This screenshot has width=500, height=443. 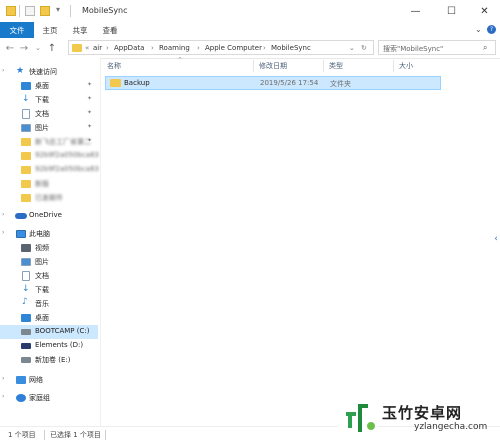 What do you see at coordinates (87, 48) in the screenshot?
I see `overflow-icon: «` at bounding box center [87, 48].